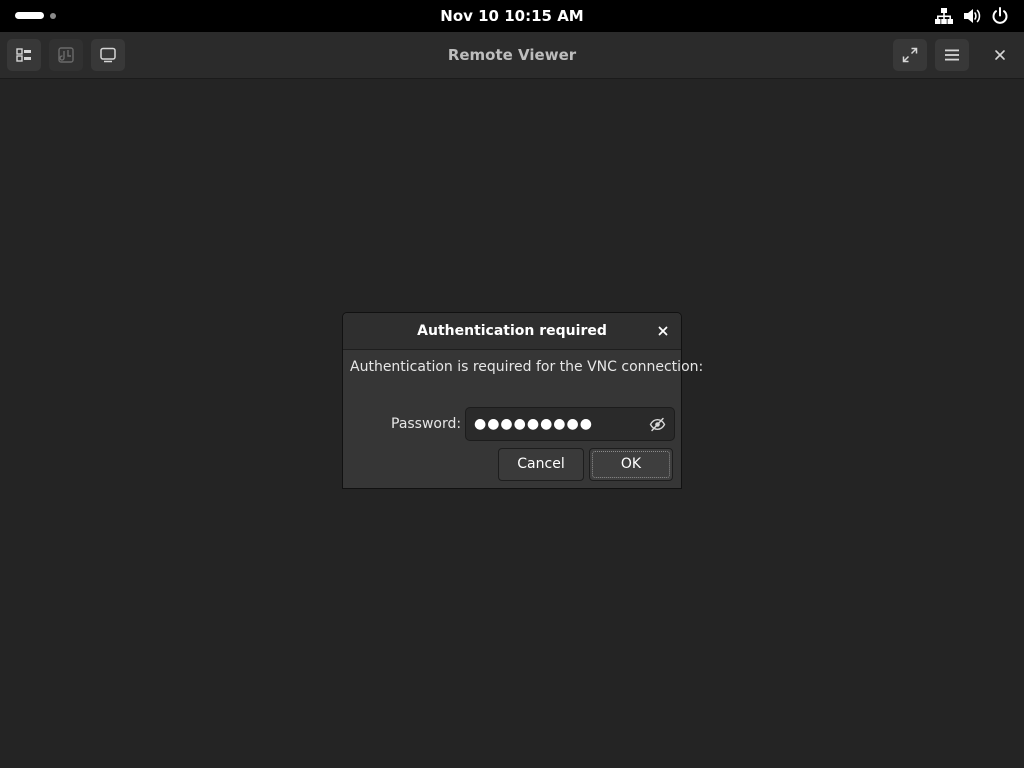  I want to click on password-reveal-toggle, so click(657, 424).